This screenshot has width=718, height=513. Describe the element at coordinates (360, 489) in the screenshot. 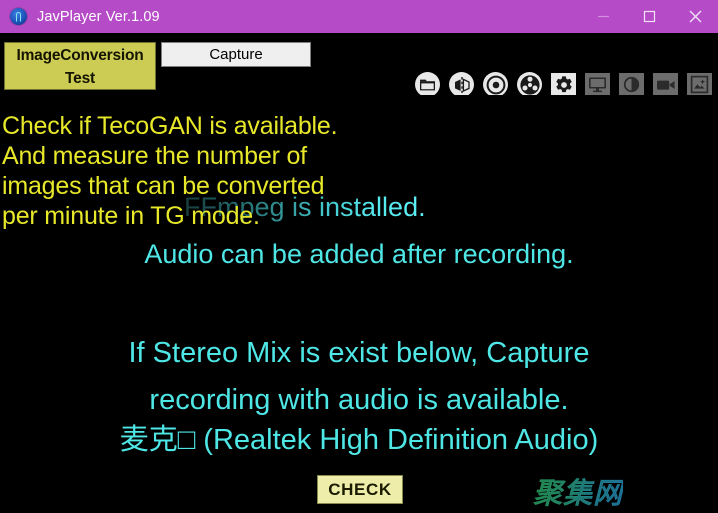

I see `check-button: CHECK` at that location.